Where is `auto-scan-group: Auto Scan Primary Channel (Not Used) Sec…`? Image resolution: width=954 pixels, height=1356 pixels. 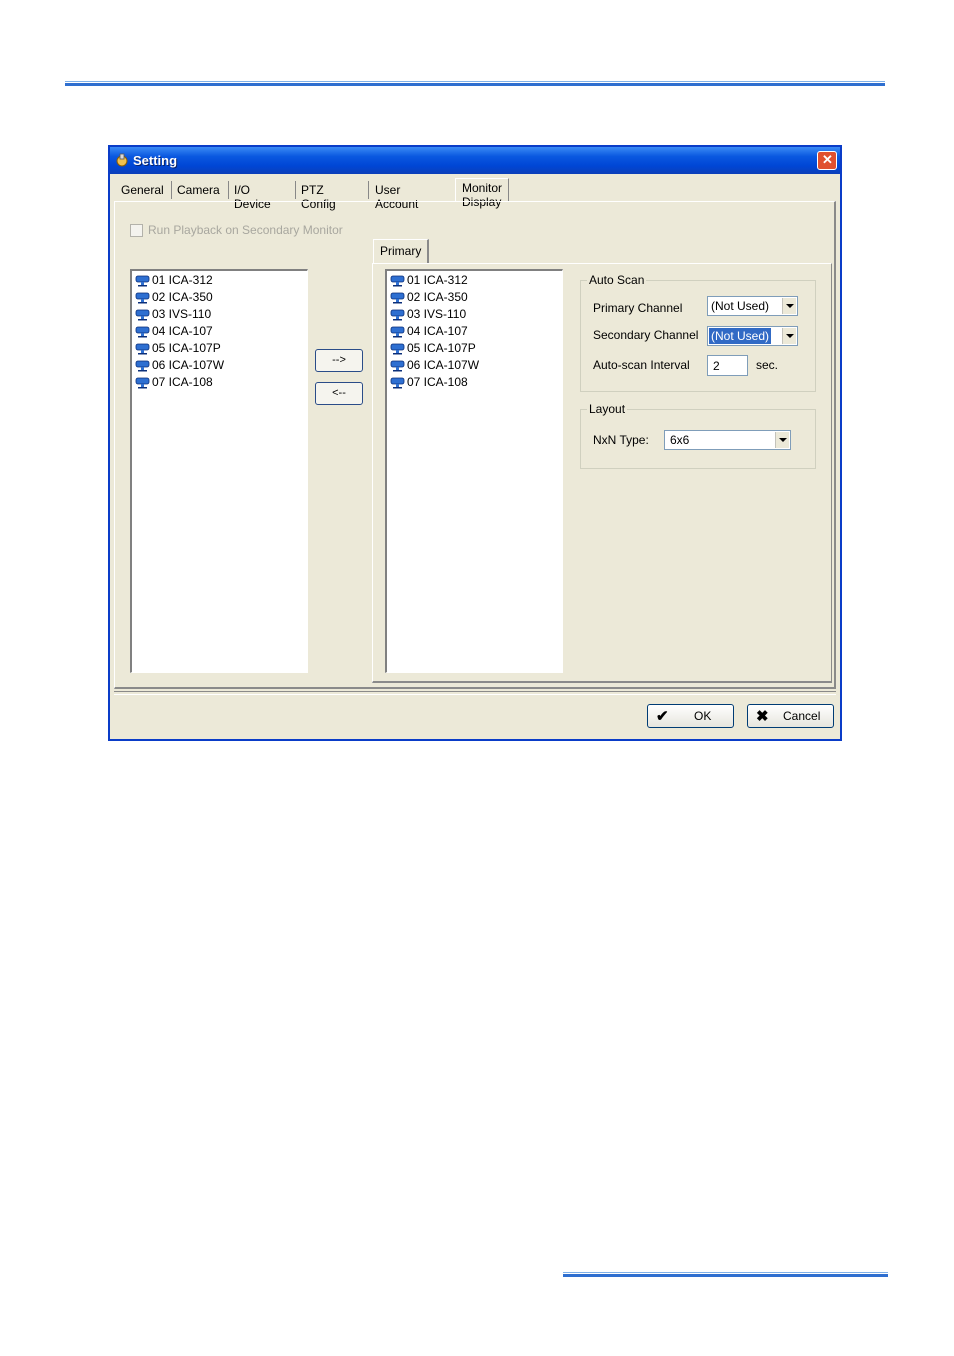
auto-scan-group: Auto Scan Primary Channel (Not Used) Sec… is located at coordinates (698, 332).